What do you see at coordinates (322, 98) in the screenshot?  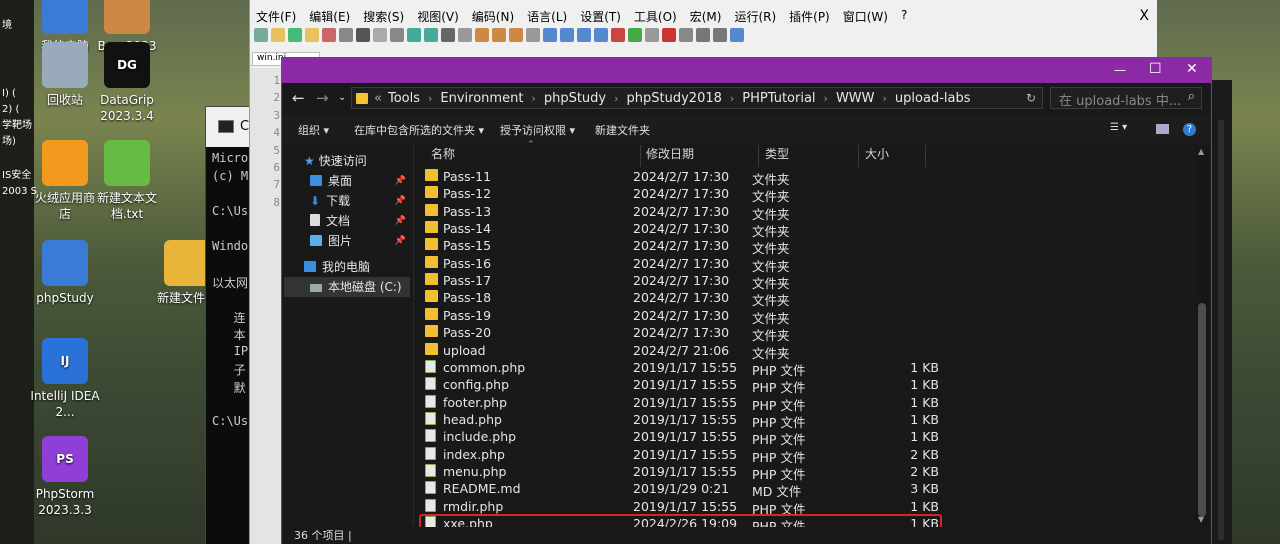 I see `forward-arrow-icon: →` at bounding box center [322, 98].